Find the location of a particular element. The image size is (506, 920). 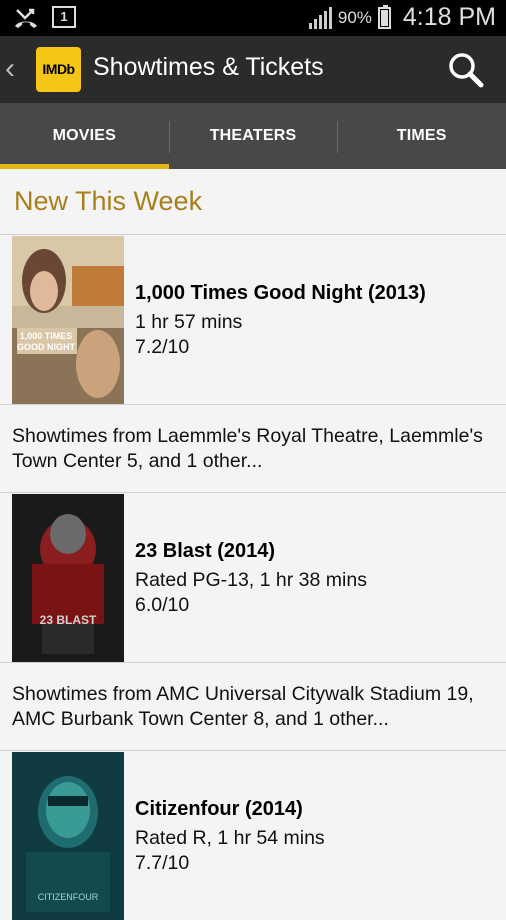

missed-call-icon is located at coordinates (26, 18).